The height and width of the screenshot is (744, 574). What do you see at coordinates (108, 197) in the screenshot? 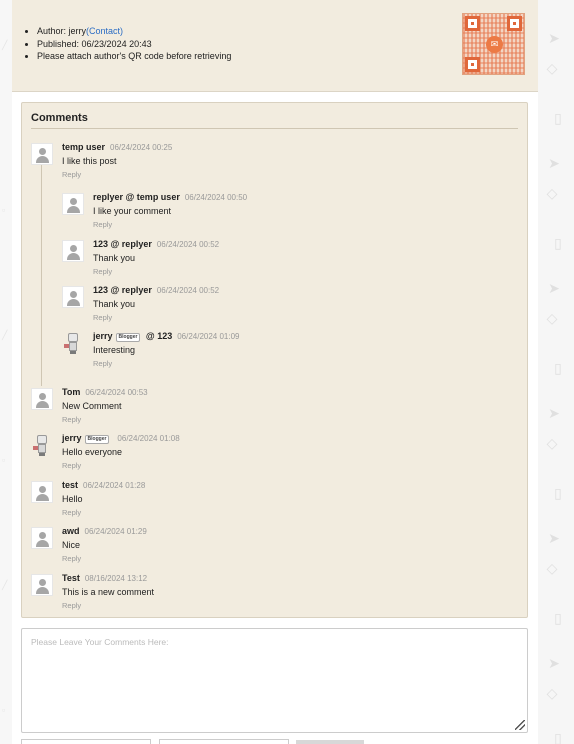
I see `comment-author: replyer` at bounding box center [108, 197].